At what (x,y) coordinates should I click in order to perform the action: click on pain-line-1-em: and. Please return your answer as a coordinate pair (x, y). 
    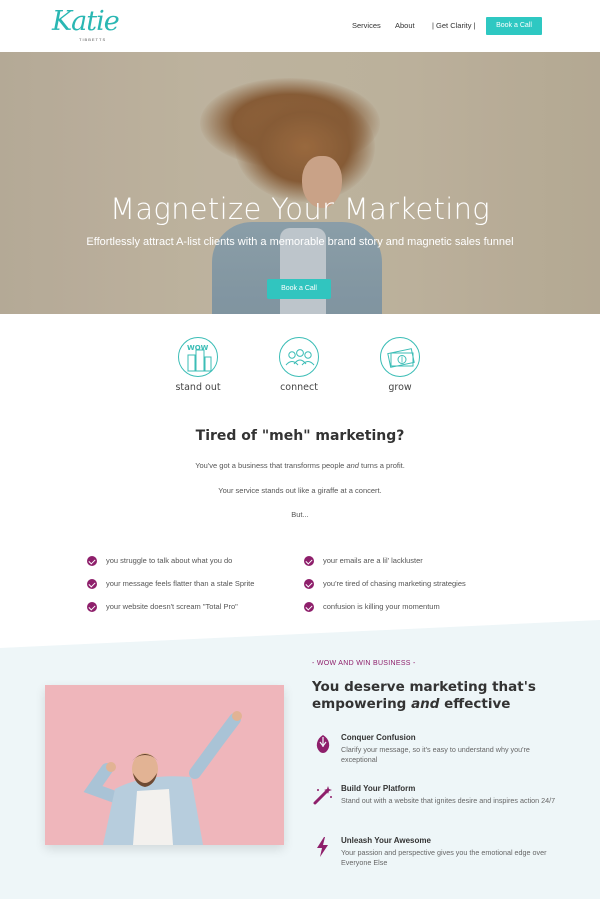
    Looking at the image, I should click on (352, 465).